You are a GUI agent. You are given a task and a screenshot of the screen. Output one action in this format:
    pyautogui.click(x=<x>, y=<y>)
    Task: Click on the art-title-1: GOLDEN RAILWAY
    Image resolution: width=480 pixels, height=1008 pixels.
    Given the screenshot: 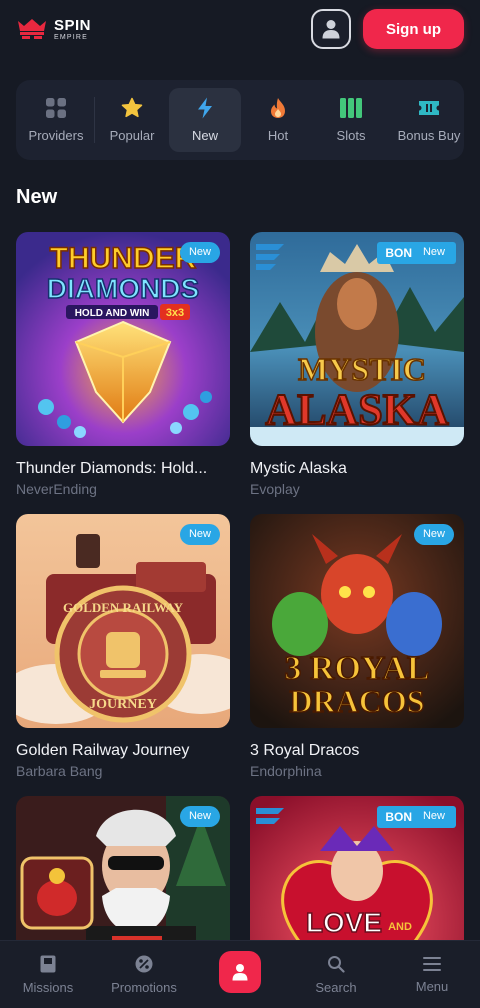 What is the action you would take?
    pyautogui.click(x=123, y=607)
    